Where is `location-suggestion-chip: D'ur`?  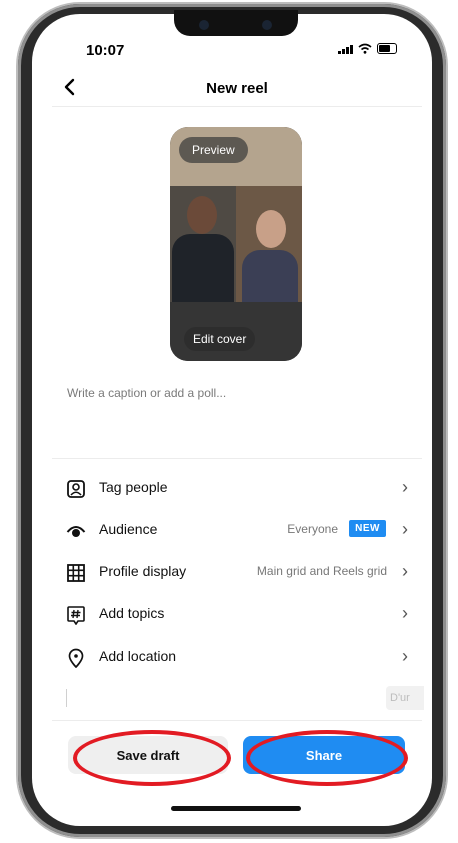 location-suggestion-chip: D'ur is located at coordinates (405, 698).